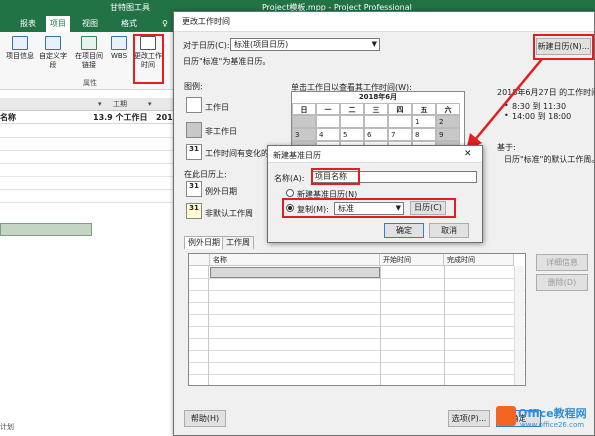  Describe the element at coordinates (199, 260) in the screenshot. I see `table-corner` at that location.